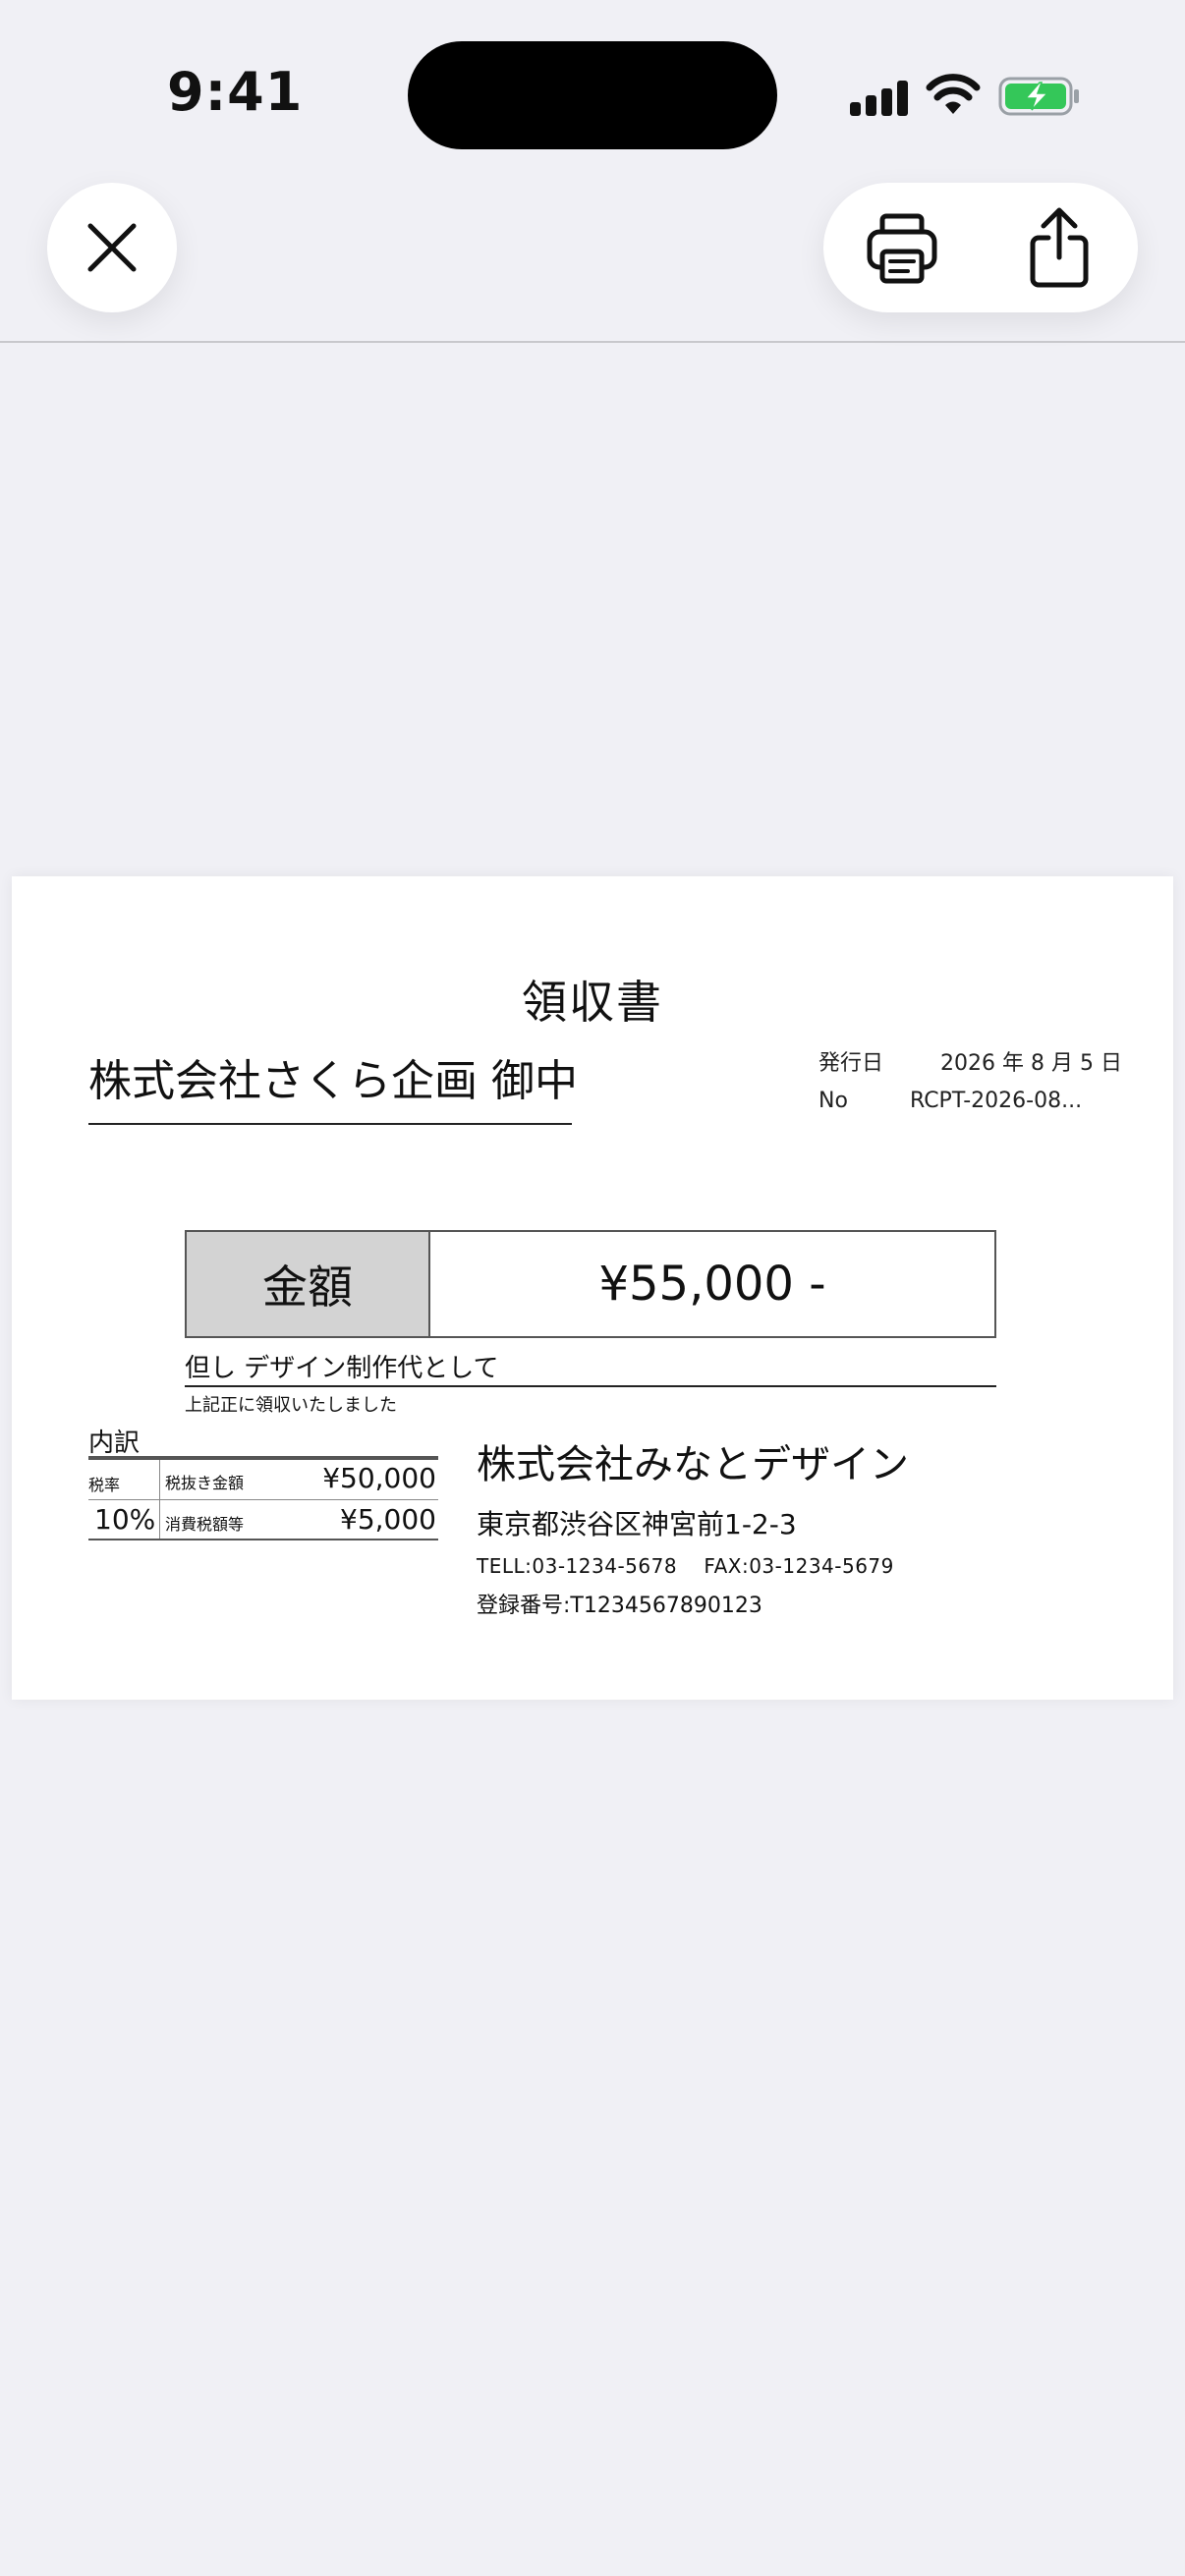  What do you see at coordinates (591, 1386) in the screenshot?
I see `memo-underline` at bounding box center [591, 1386].